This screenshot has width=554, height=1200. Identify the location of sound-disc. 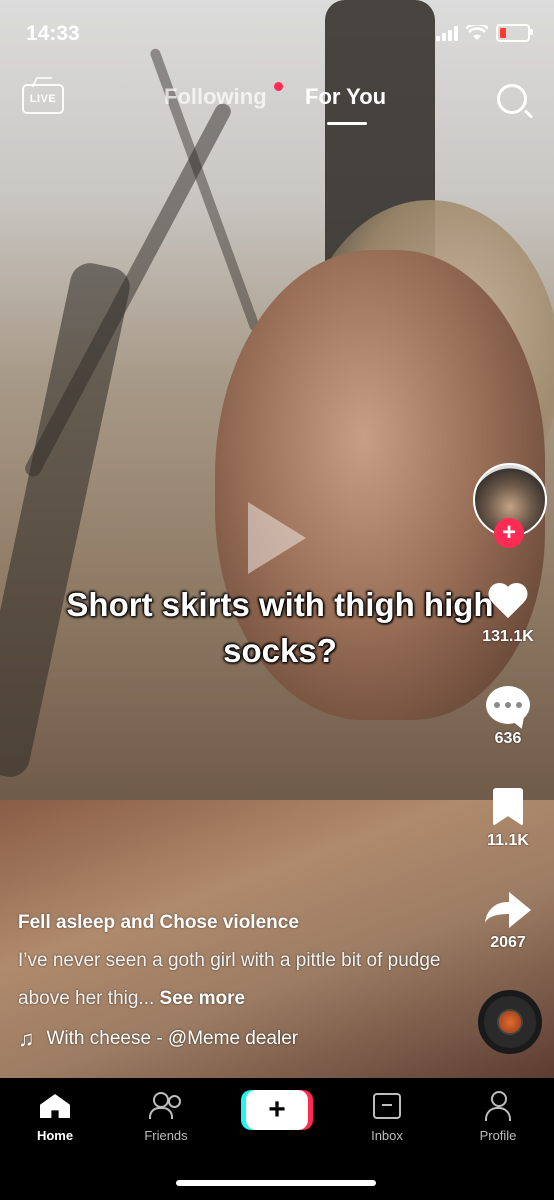
(510, 1022).